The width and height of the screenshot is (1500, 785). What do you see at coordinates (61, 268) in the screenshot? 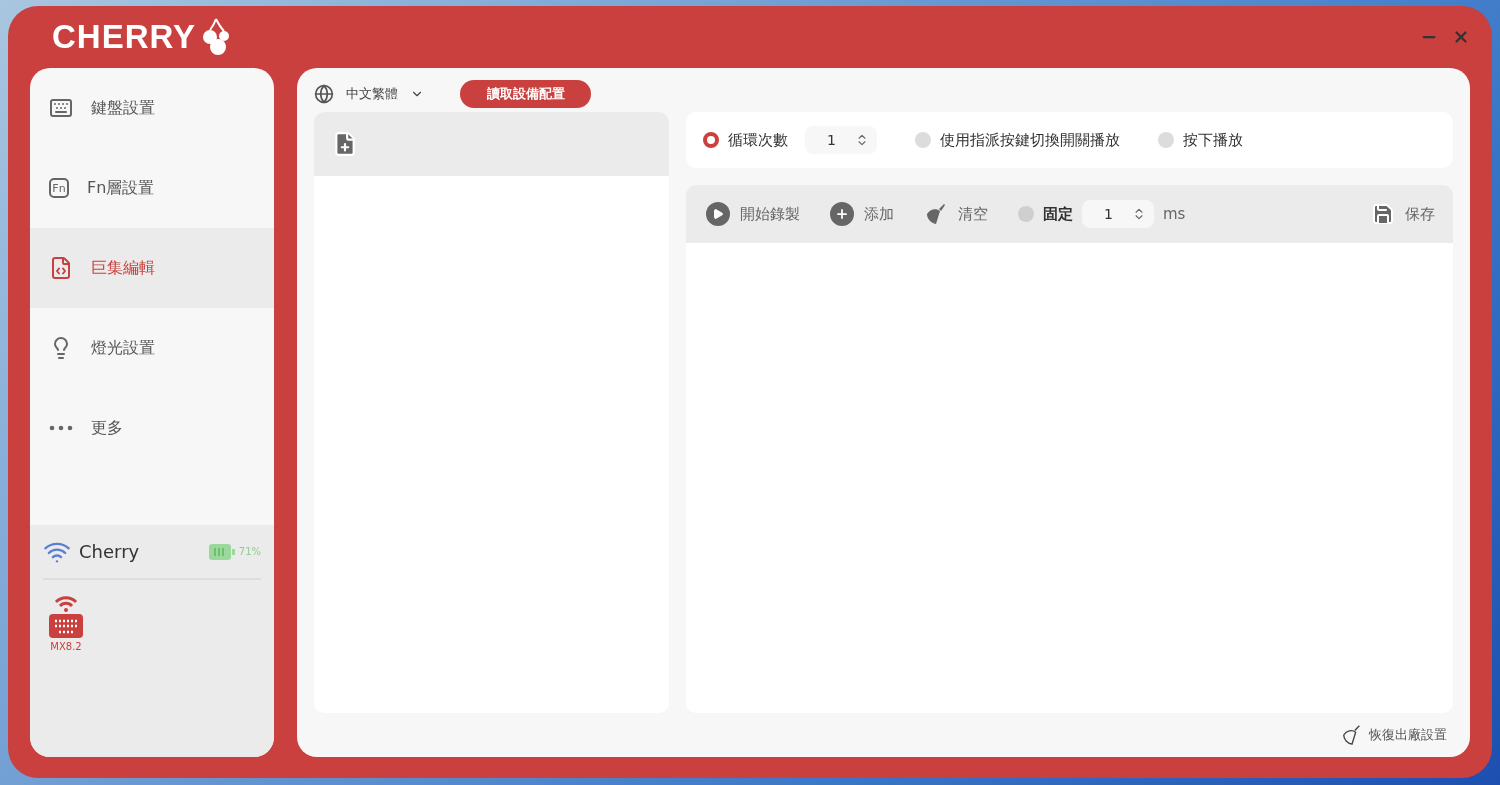
I see `code-file-icon` at bounding box center [61, 268].